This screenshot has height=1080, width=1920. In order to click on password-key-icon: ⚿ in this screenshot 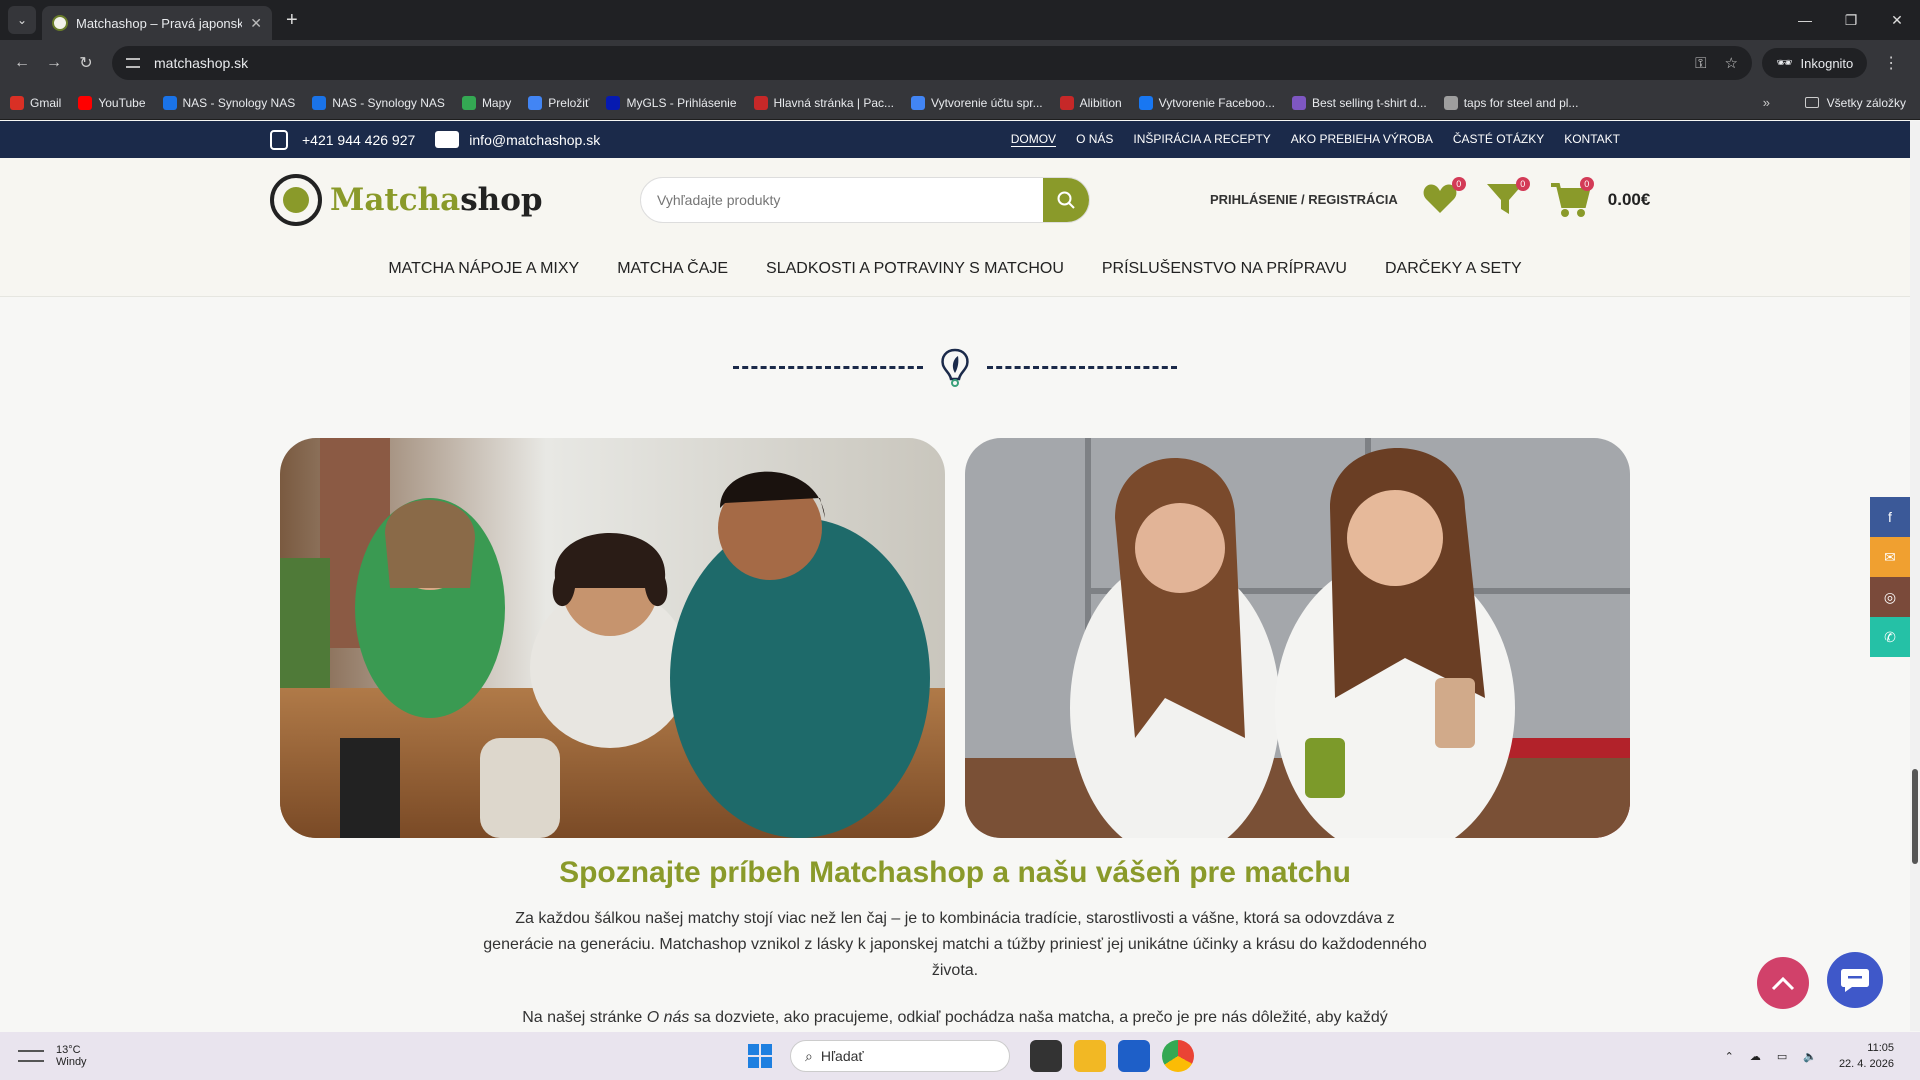, I will do `click(1700, 63)`.